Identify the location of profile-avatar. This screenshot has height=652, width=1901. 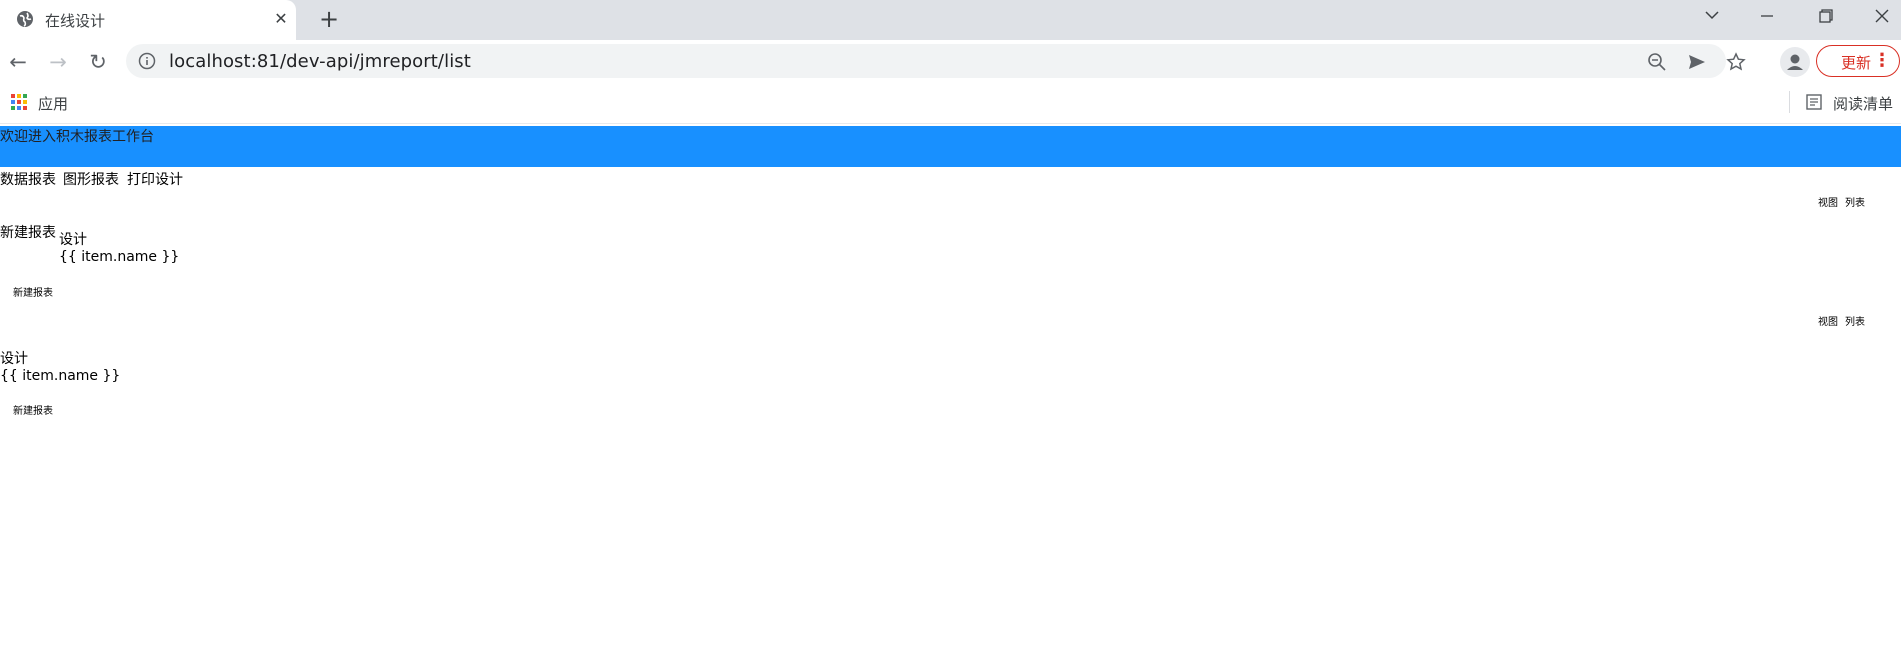
(1795, 62).